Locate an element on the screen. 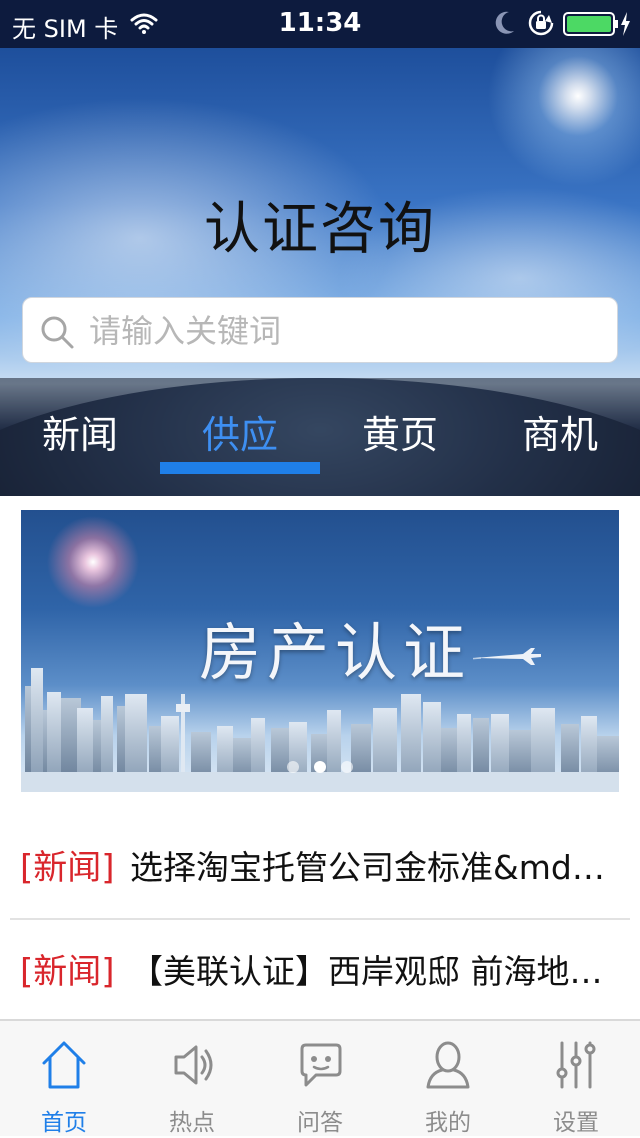  city-skyline-graphic is located at coordinates (320, 730).